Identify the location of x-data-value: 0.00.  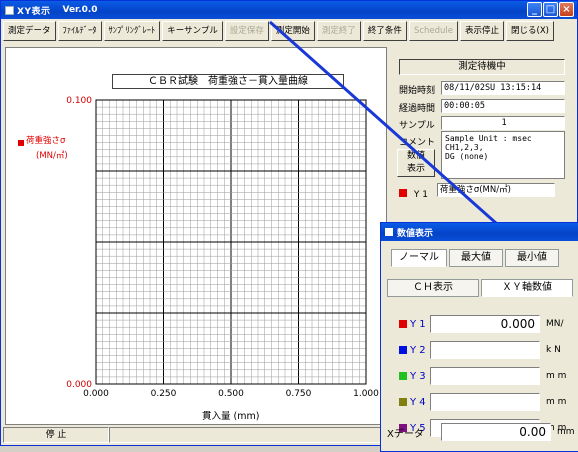
(496, 432).